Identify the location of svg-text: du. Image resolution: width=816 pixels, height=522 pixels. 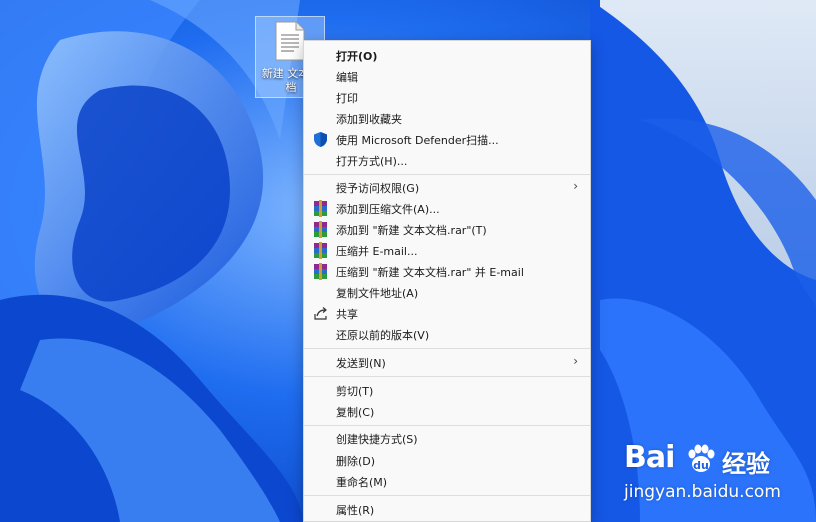
(701, 465).